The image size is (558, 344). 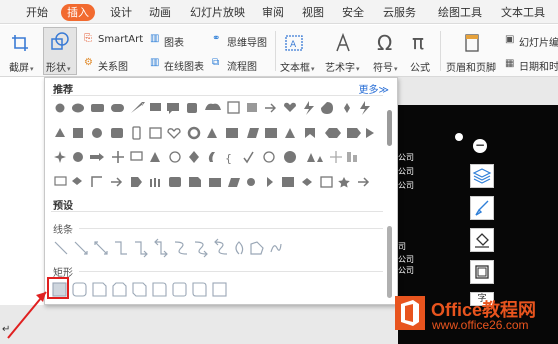 What do you see at coordinates (136, 133) in the screenshot?
I see `shape-phone` at bounding box center [136, 133].